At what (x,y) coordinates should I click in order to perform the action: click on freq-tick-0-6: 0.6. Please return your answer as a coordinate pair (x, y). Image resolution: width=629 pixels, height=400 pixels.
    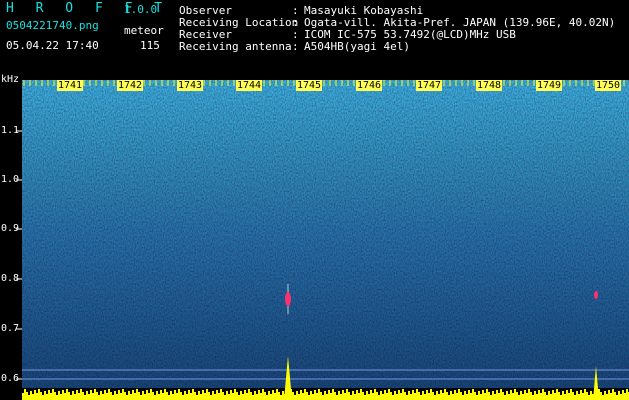
    Looking at the image, I should click on (10, 378).